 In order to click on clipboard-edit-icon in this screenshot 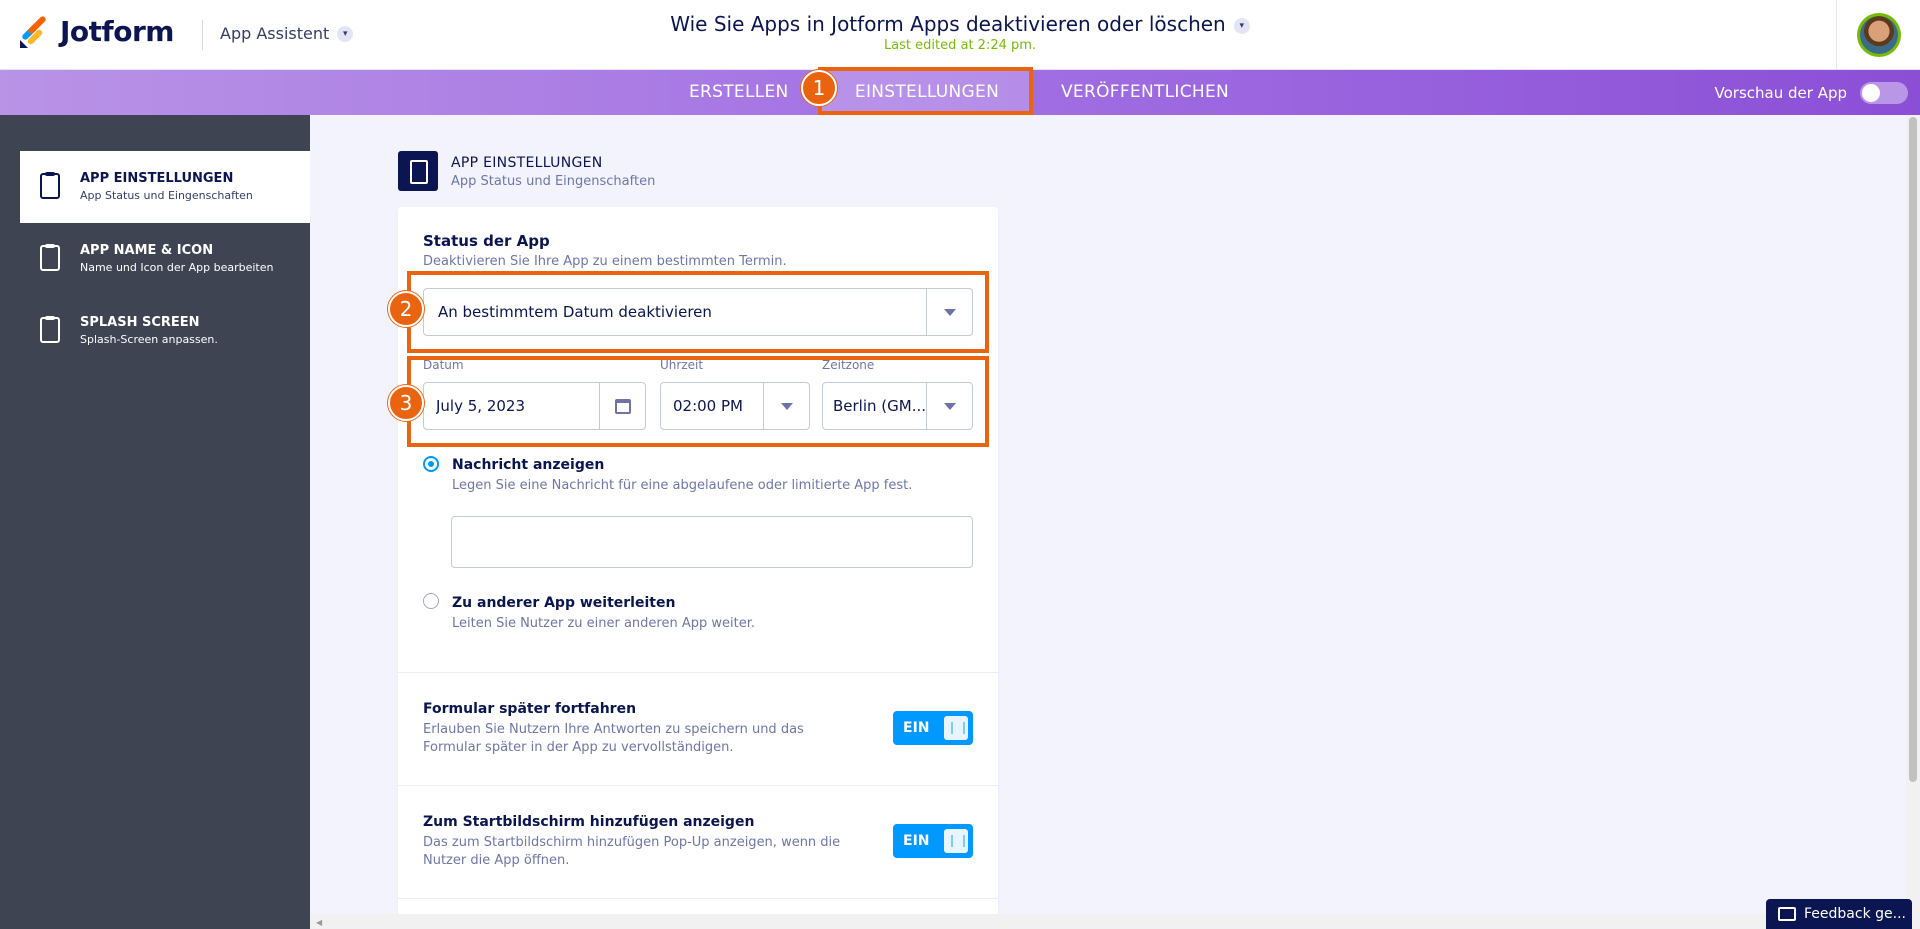, I will do `click(50, 329)`.